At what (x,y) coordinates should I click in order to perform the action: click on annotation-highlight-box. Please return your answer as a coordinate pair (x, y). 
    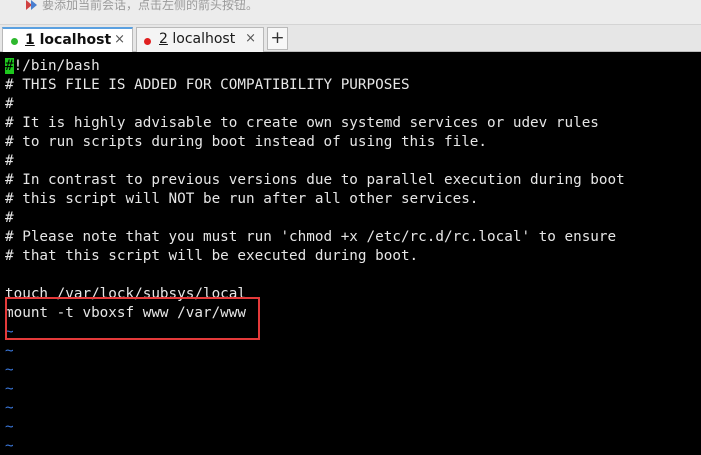
    Looking at the image, I should click on (132, 318).